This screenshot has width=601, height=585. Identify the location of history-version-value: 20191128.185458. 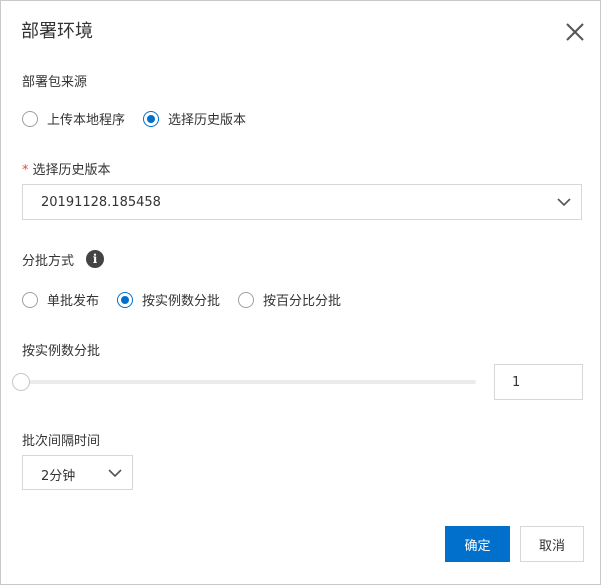
(101, 202).